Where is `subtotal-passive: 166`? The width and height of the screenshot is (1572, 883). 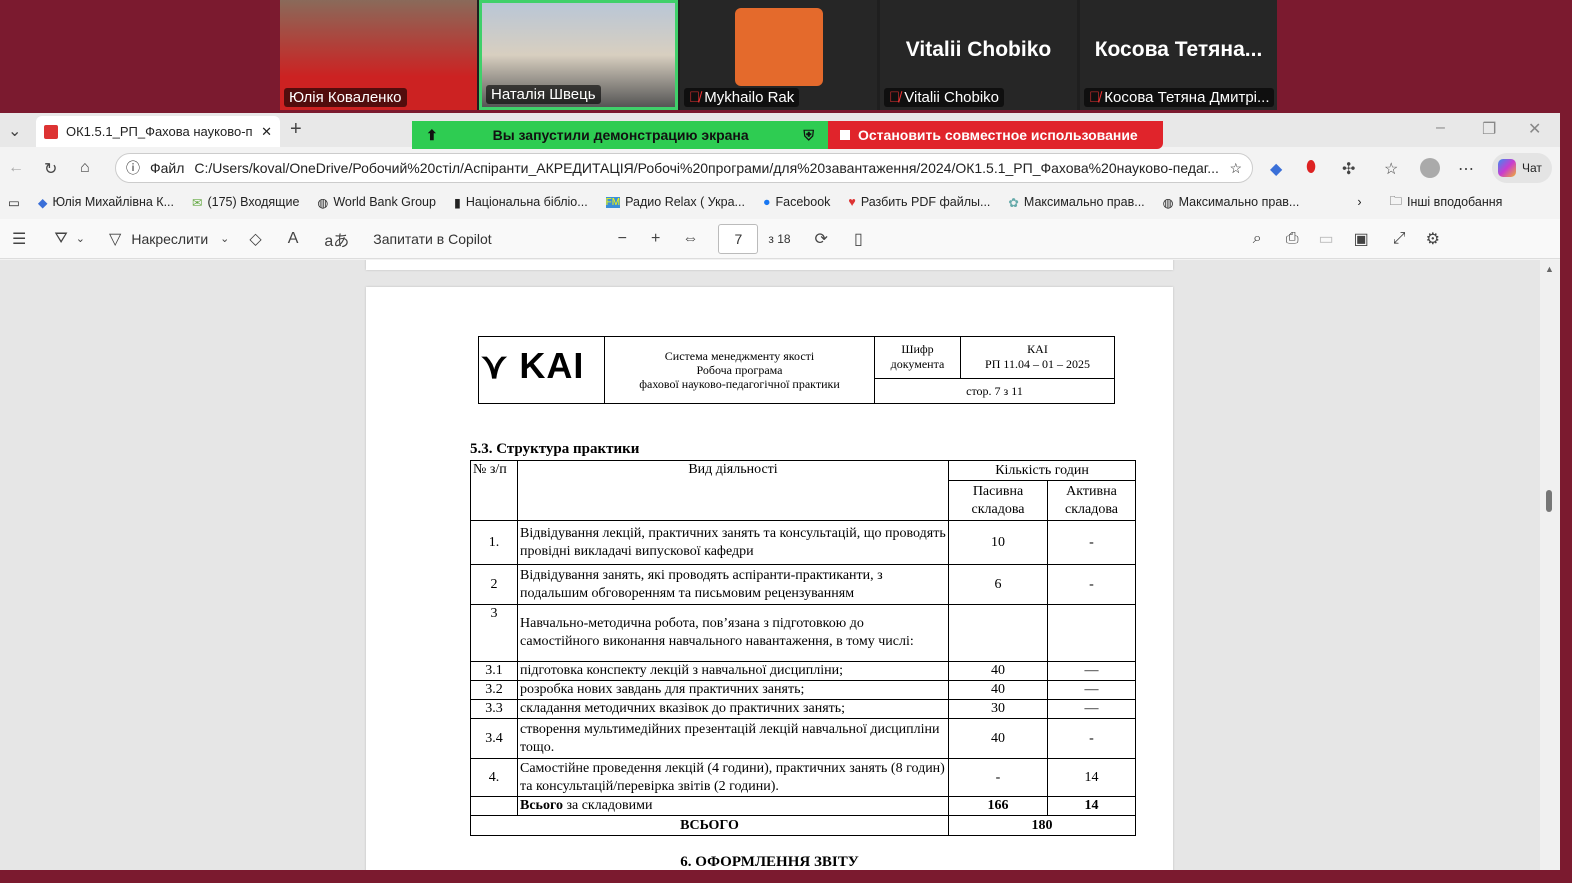 subtotal-passive: 166 is located at coordinates (998, 806).